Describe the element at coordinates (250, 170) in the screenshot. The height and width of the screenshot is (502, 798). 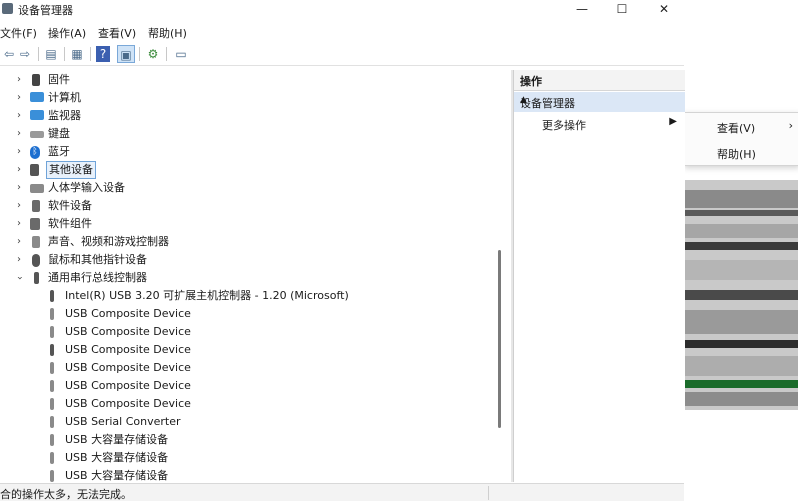
I see `tree-item-other-devices: › 其他设备` at that location.